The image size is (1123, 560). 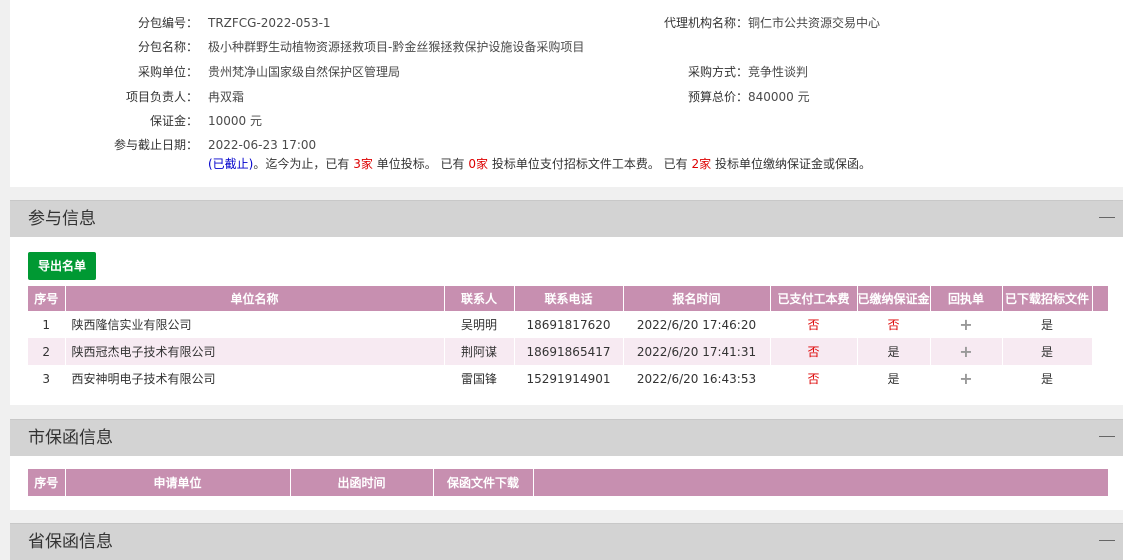 I want to click on row-contact: 雷国锋, so click(x=479, y=378).